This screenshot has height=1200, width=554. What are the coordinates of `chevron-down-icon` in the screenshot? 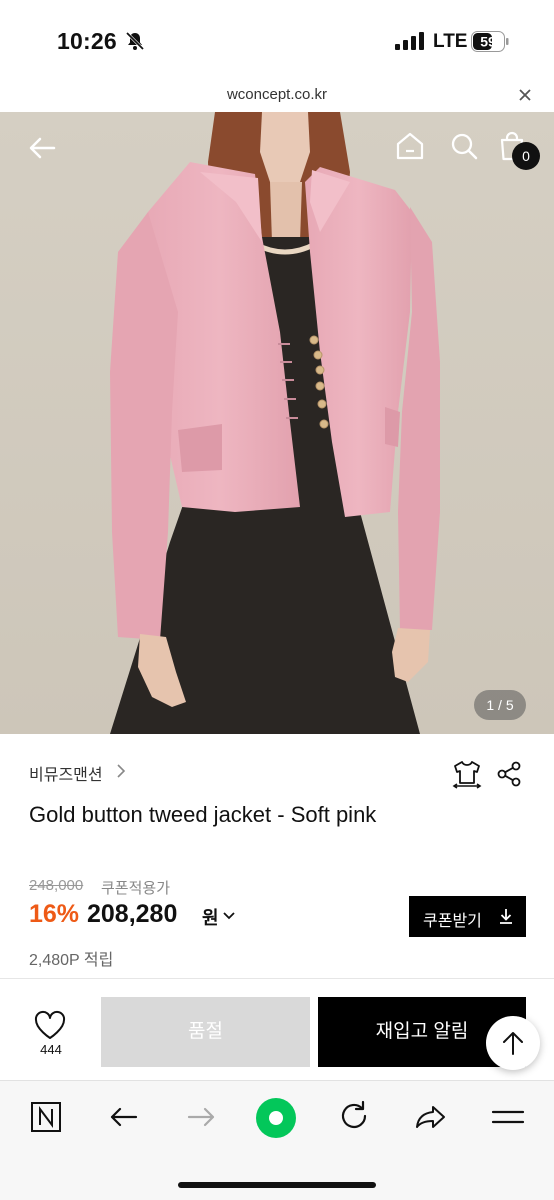 It's located at (229, 916).